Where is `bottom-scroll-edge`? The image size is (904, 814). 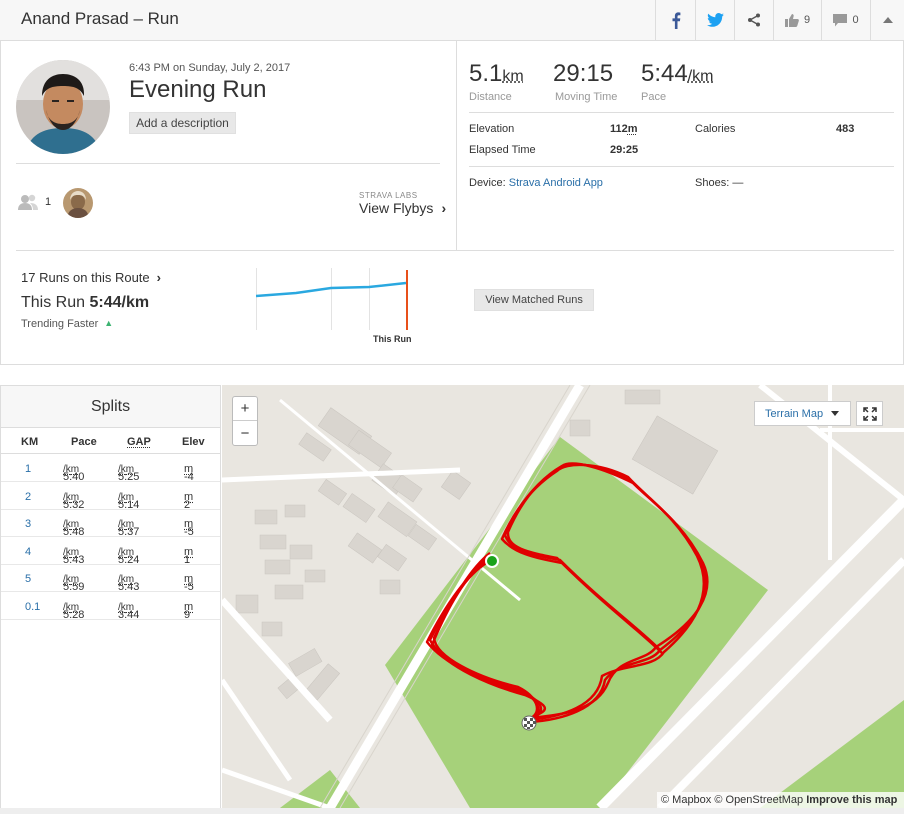
bottom-scroll-edge is located at coordinates (452, 811).